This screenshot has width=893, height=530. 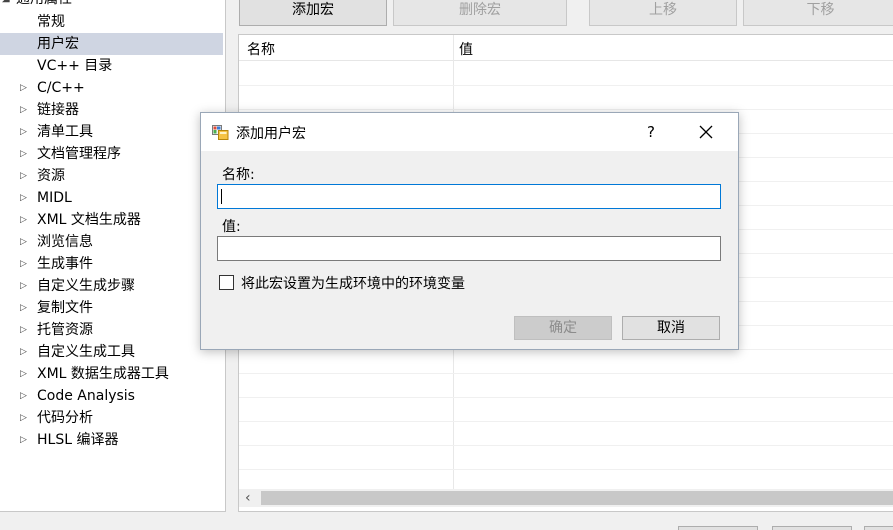 What do you see at coordinates (103, 374) in the screenshot?
I see `tree-item-label: XML 数据生成器工具` at bounding box center [103, 374].